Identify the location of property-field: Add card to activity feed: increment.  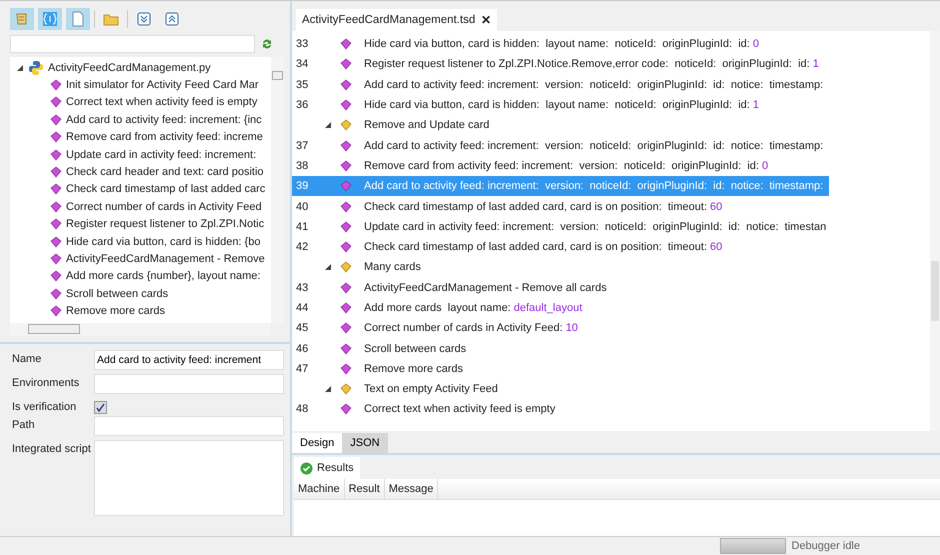
(189, 360).